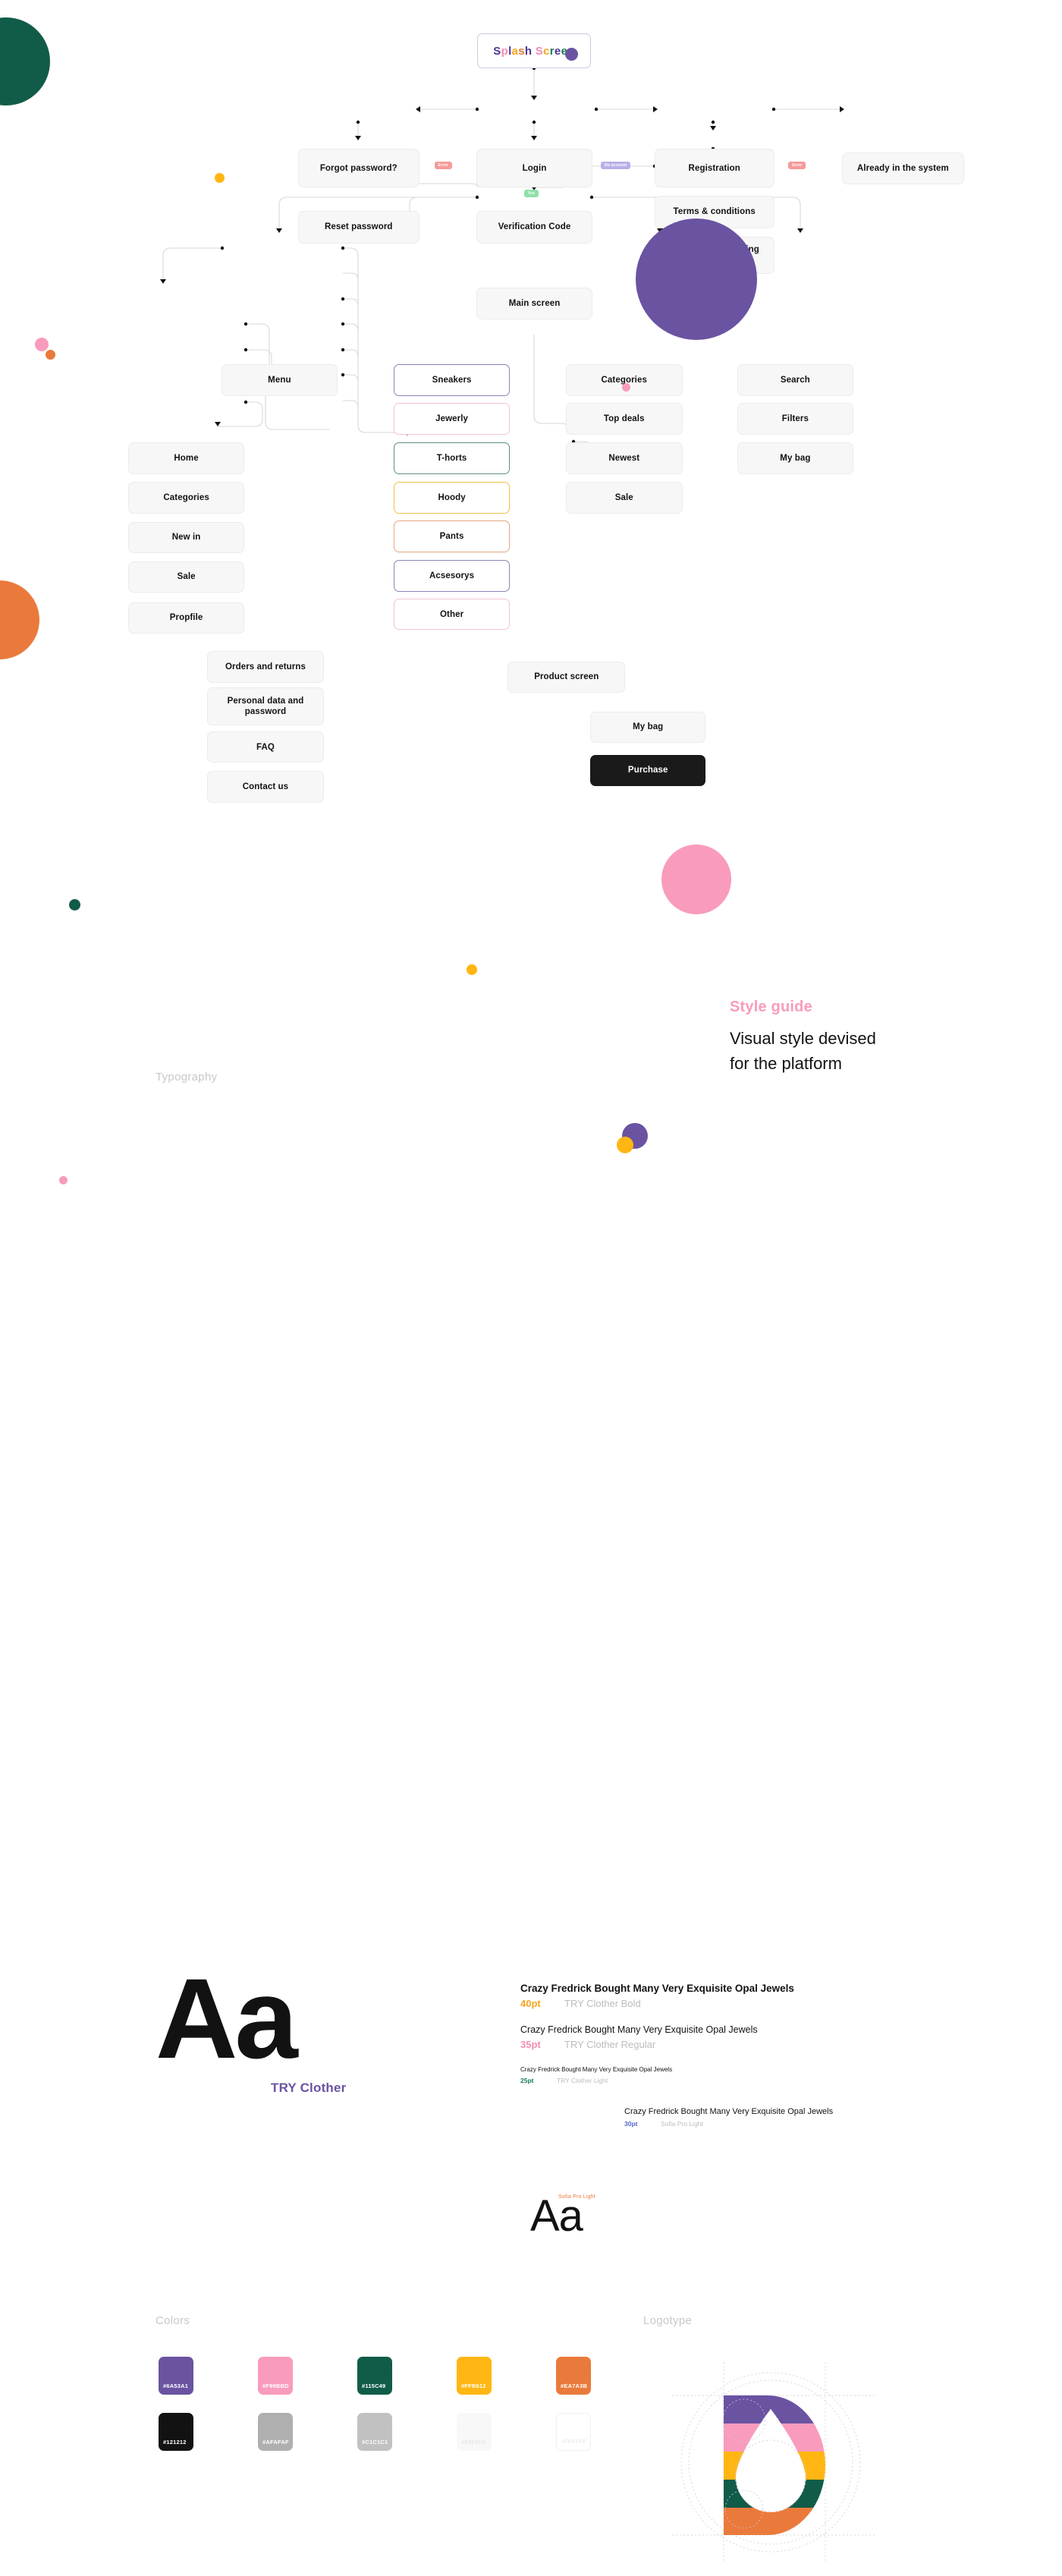 The width and height of the screenshot is (1062, 2576). I want to click on node-label: Main screen, so click(534, 303).